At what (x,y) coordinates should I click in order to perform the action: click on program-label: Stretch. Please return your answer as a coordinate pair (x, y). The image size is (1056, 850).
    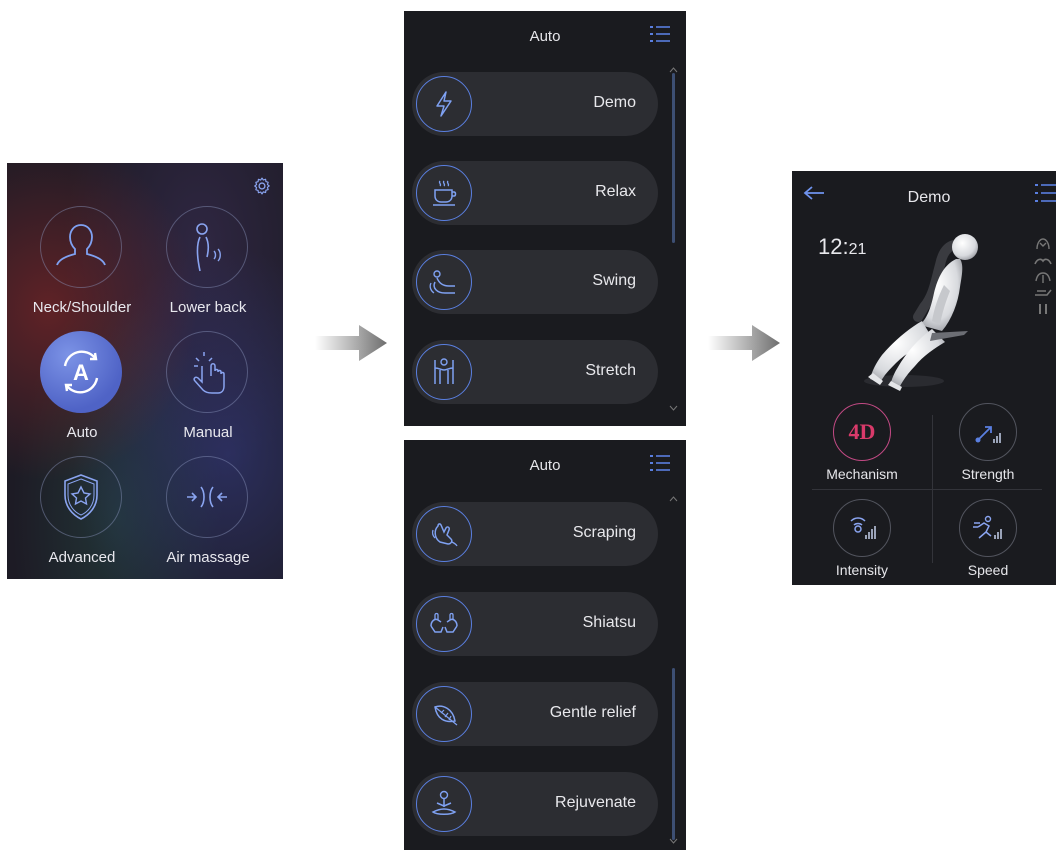
    Looking at the image, I should click on (610, 370).